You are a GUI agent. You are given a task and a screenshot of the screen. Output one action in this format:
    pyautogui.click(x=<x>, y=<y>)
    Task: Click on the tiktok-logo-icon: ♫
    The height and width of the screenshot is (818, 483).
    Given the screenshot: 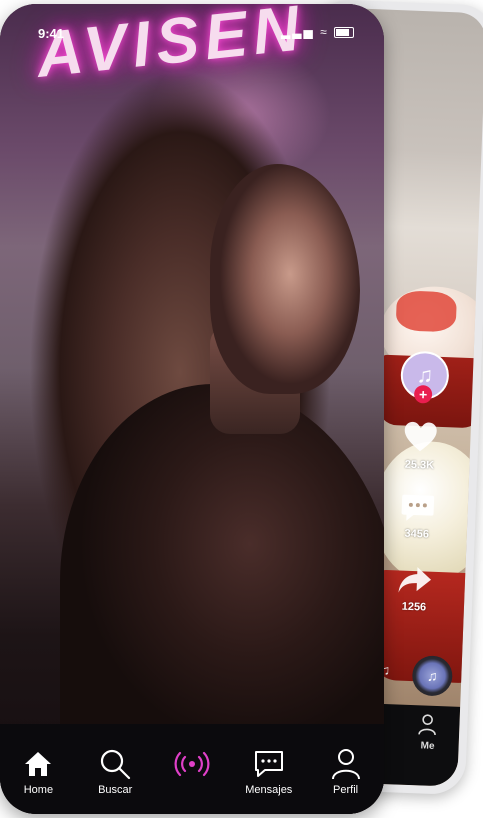 What is the action you would take?
    pyautogui.click(x=432, y=676)
    